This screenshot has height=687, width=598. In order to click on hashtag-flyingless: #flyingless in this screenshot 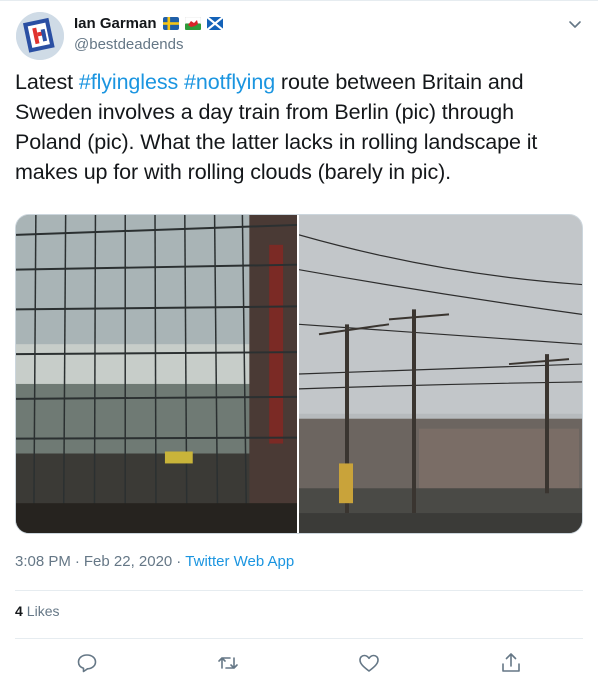, I will do `click(128, 82)`.